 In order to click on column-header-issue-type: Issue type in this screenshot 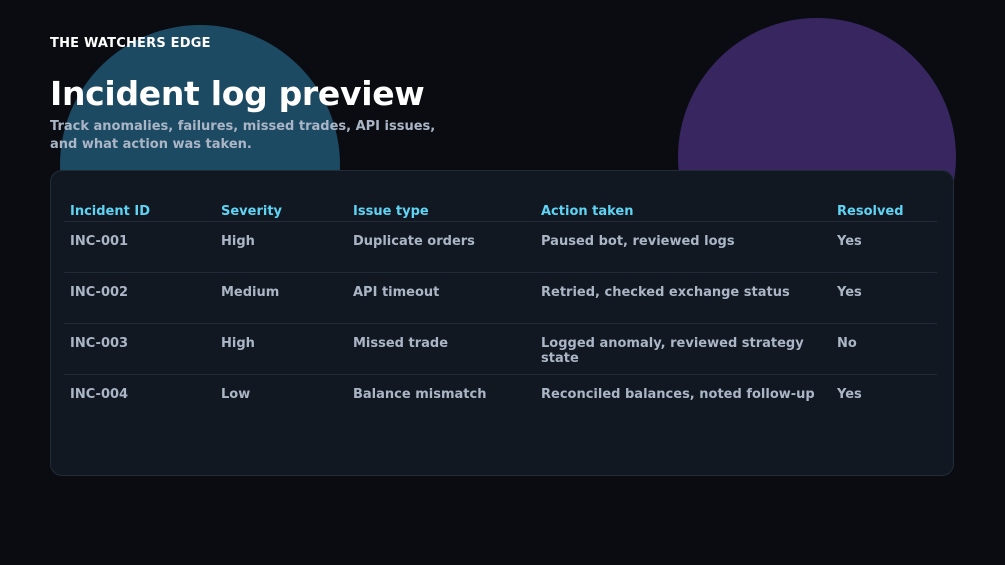, I will do `click(441, 211)`.